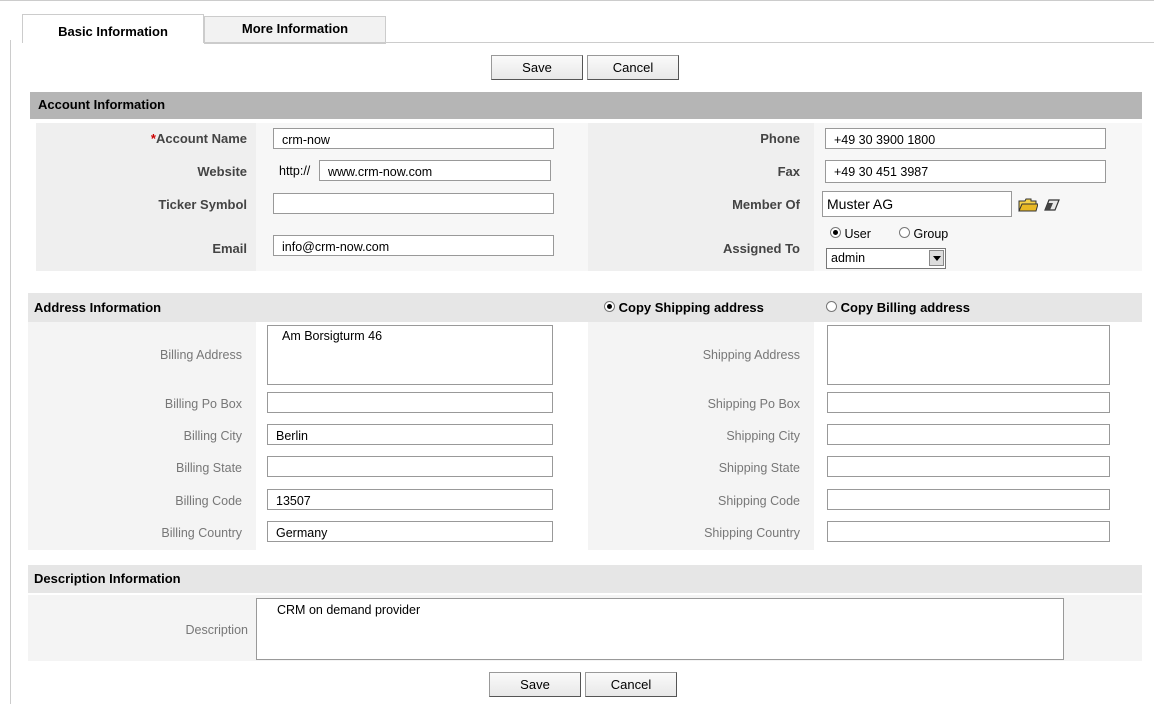  Describe the element at coordinates (113, 28) in the screenshot. I see `tab-basic-information: Basic Information` at that location.